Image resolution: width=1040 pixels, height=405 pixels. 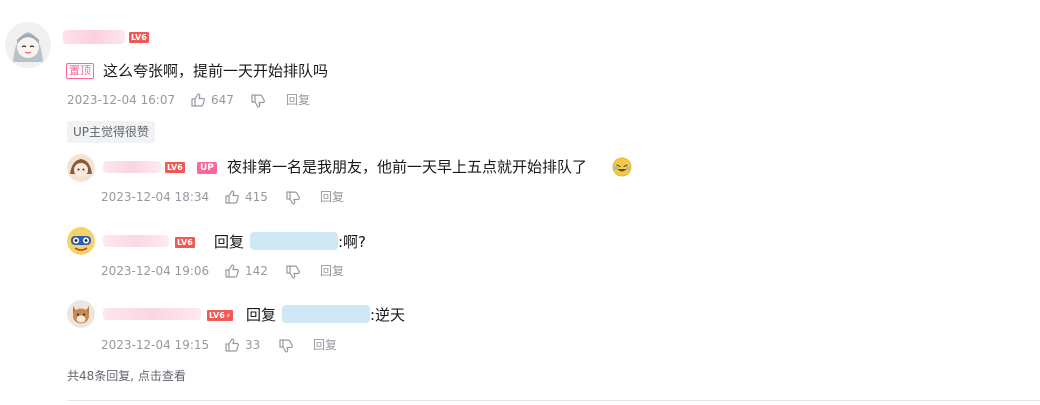 I want to click on reply-timestamp: 2023-12-04 19:06, so click(x=155, y=271).